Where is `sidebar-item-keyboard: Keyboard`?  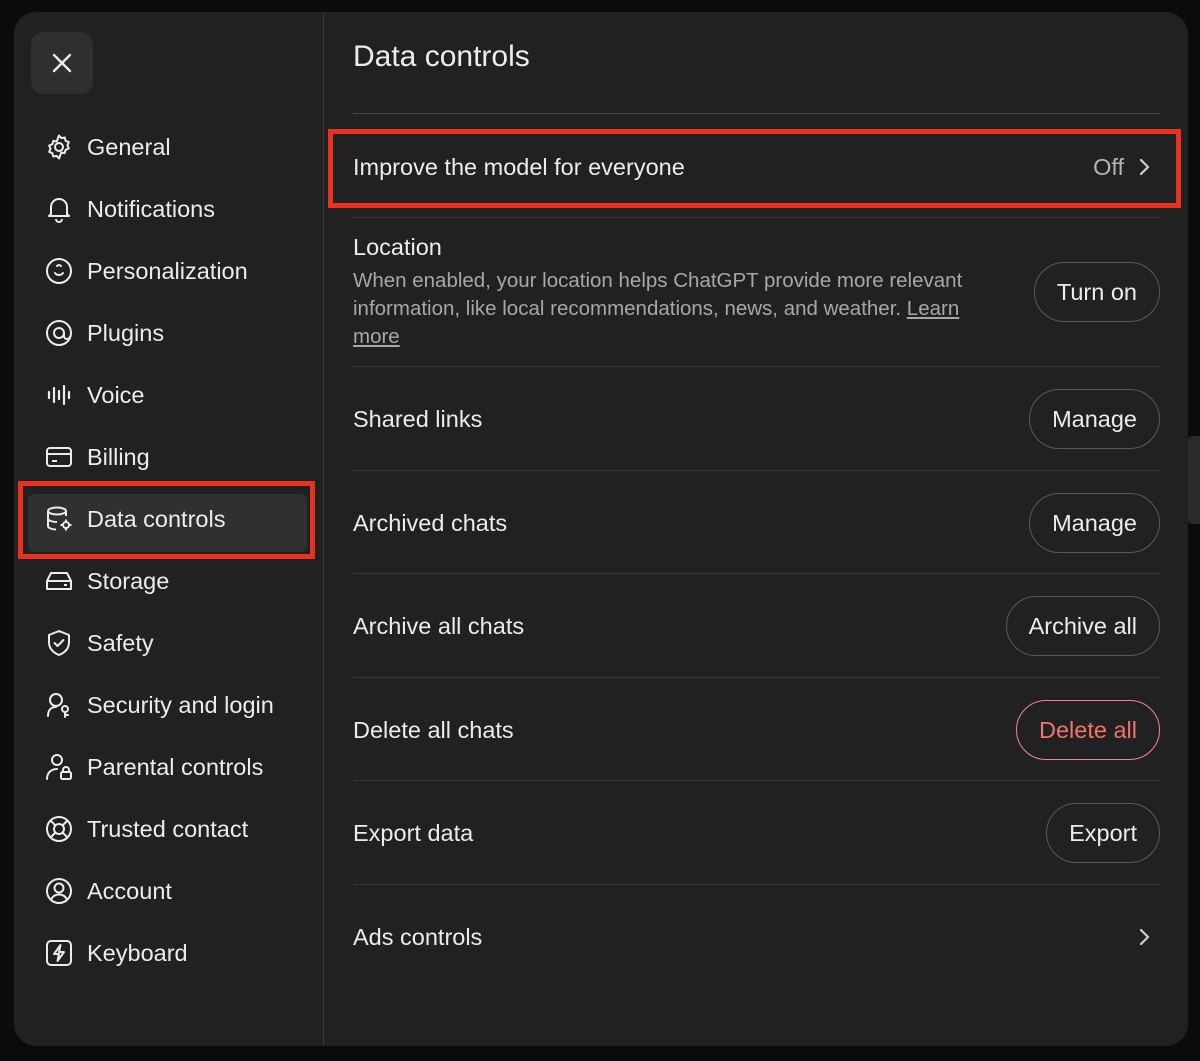
sidebar-item-keyboard: Keyboard is located at coordinates (168, 953).